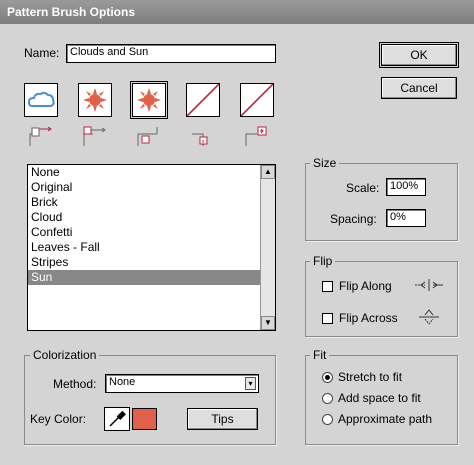 This screenshot has height=465, width=474. Describe the element at coordinates (144, 187) in the screenshot. I see `list-item: Original` at that location.